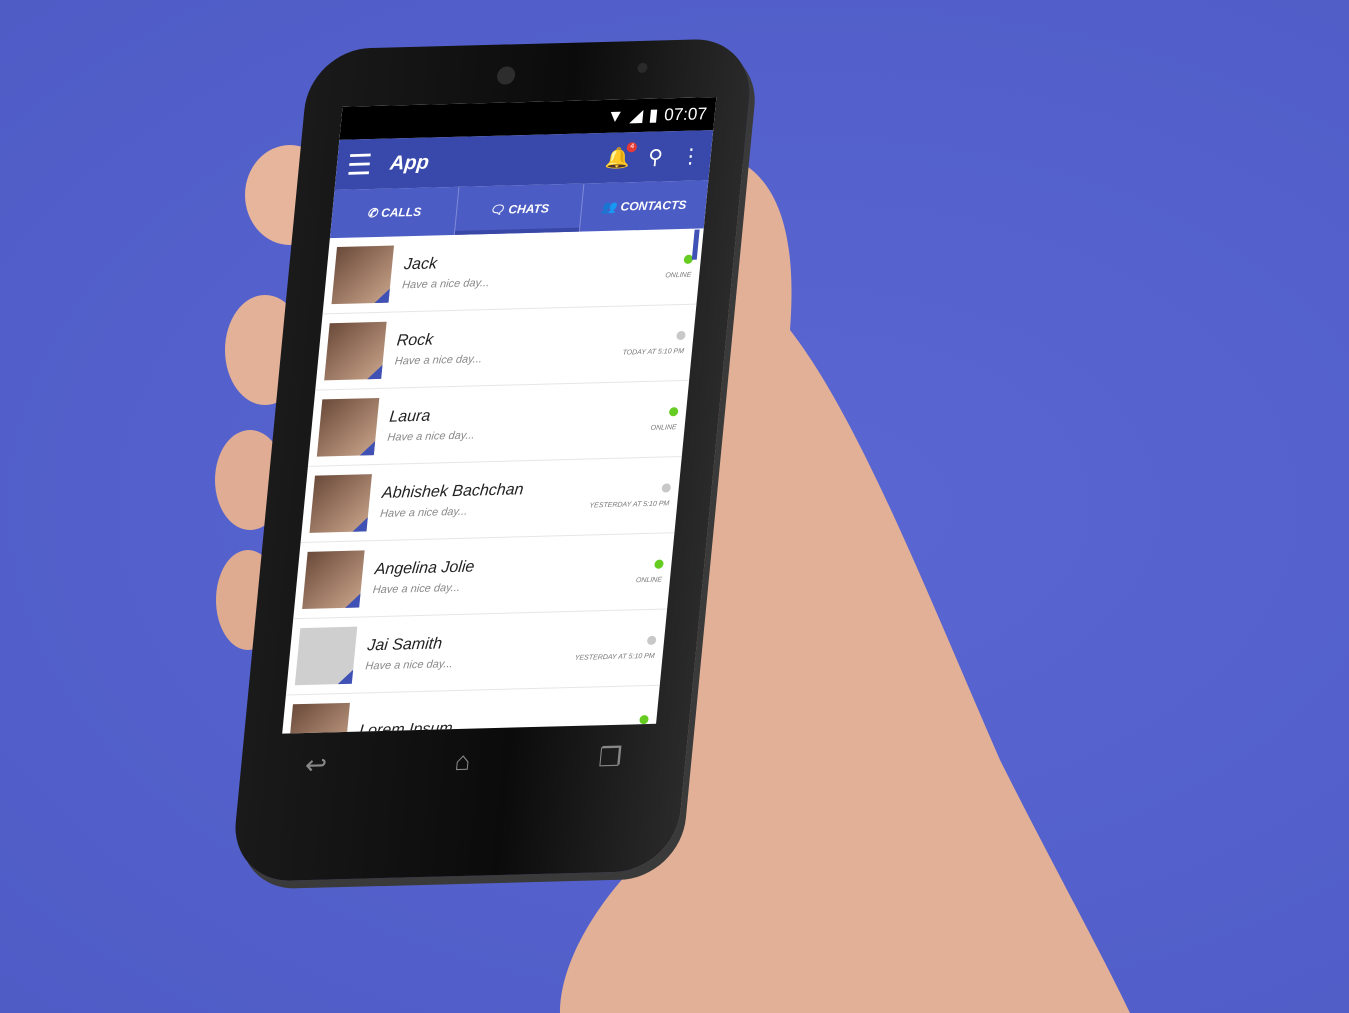  I want to click on back-icon: ↩, so click(316, 765).